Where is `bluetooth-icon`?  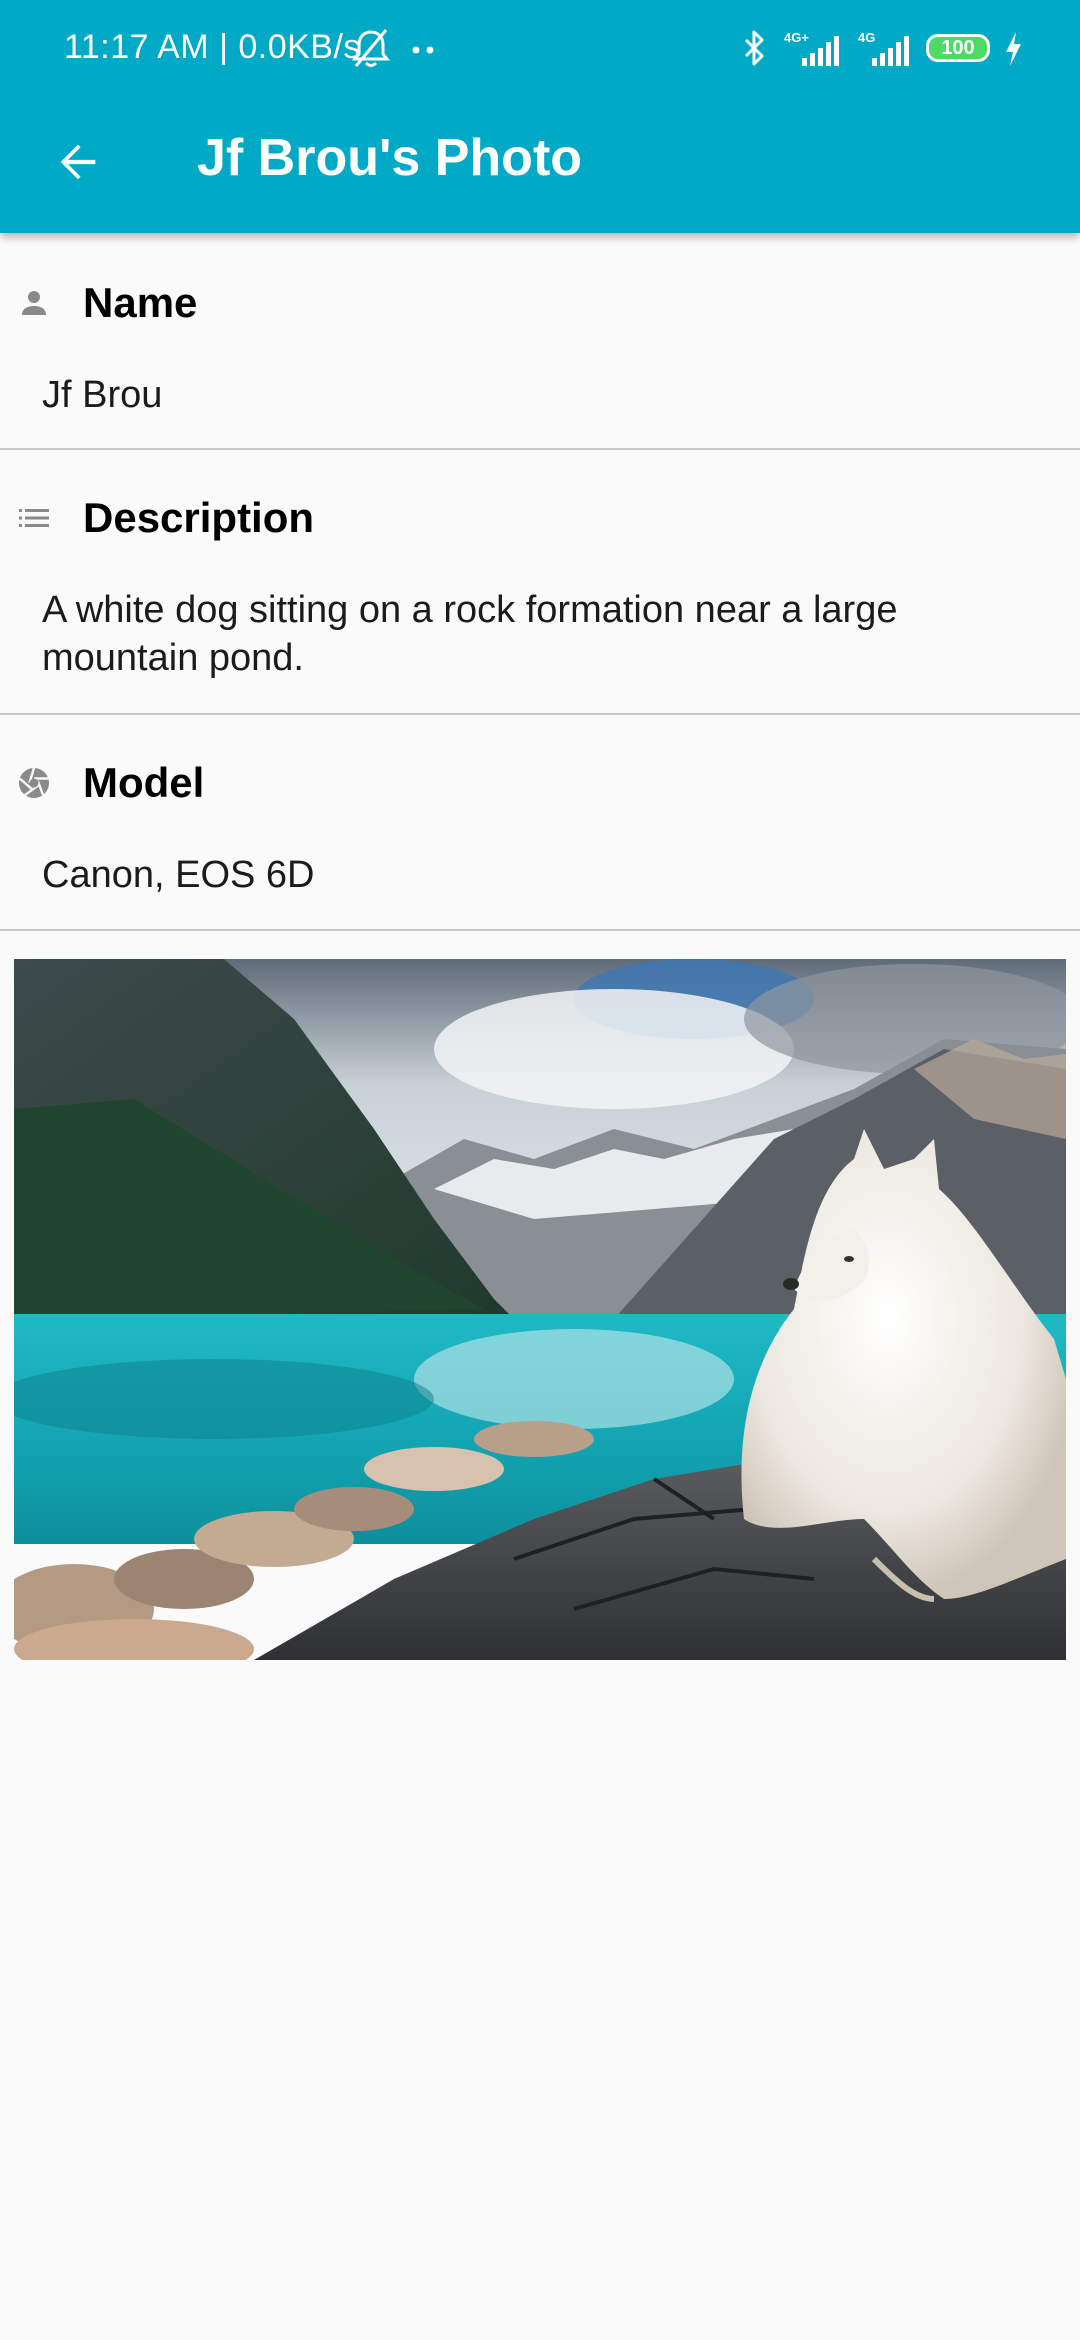 bluetooth-icon is located at coordinates (754, 48).